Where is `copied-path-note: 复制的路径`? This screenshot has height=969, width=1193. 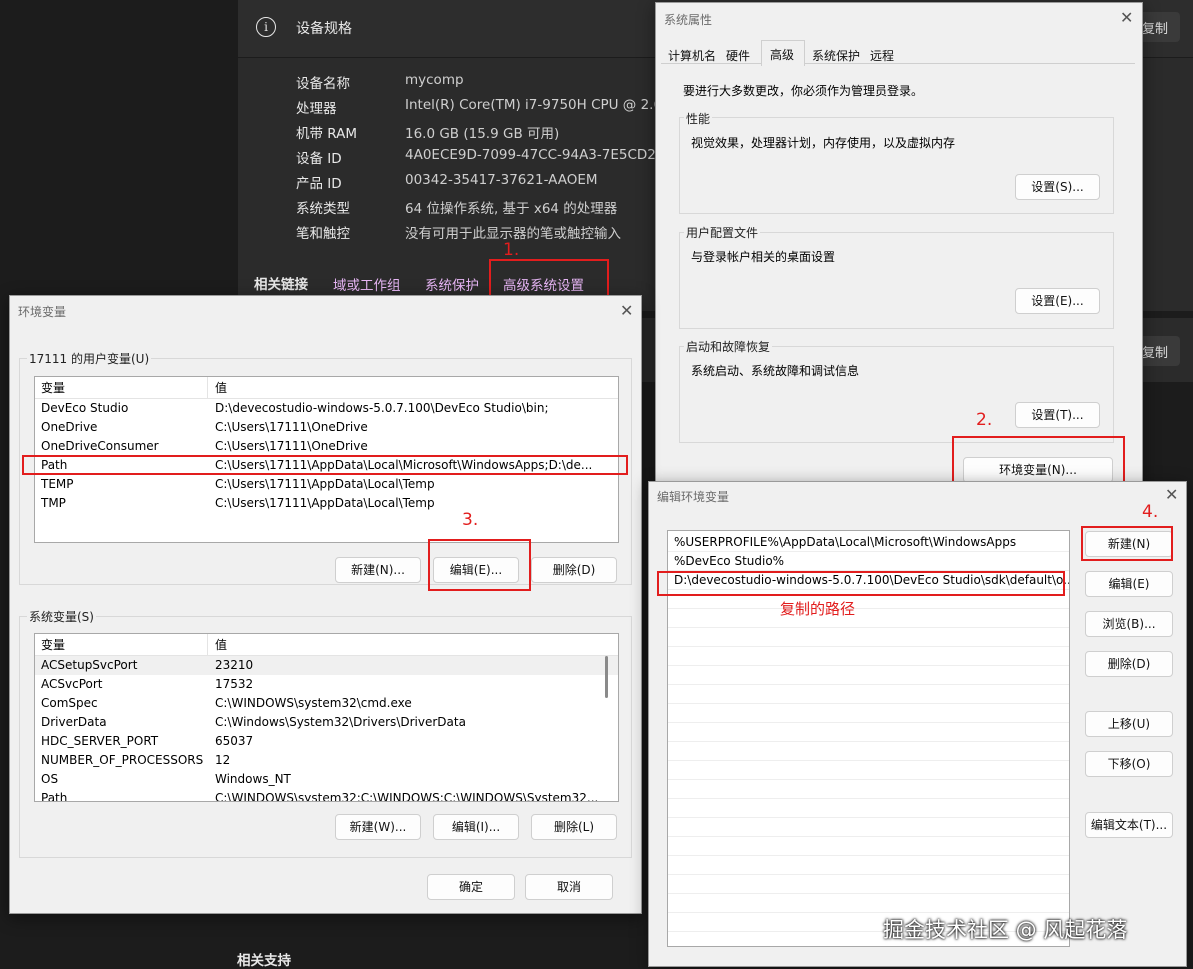 copied-path-note: 复制的路径 is located at coordinates (818, 609).